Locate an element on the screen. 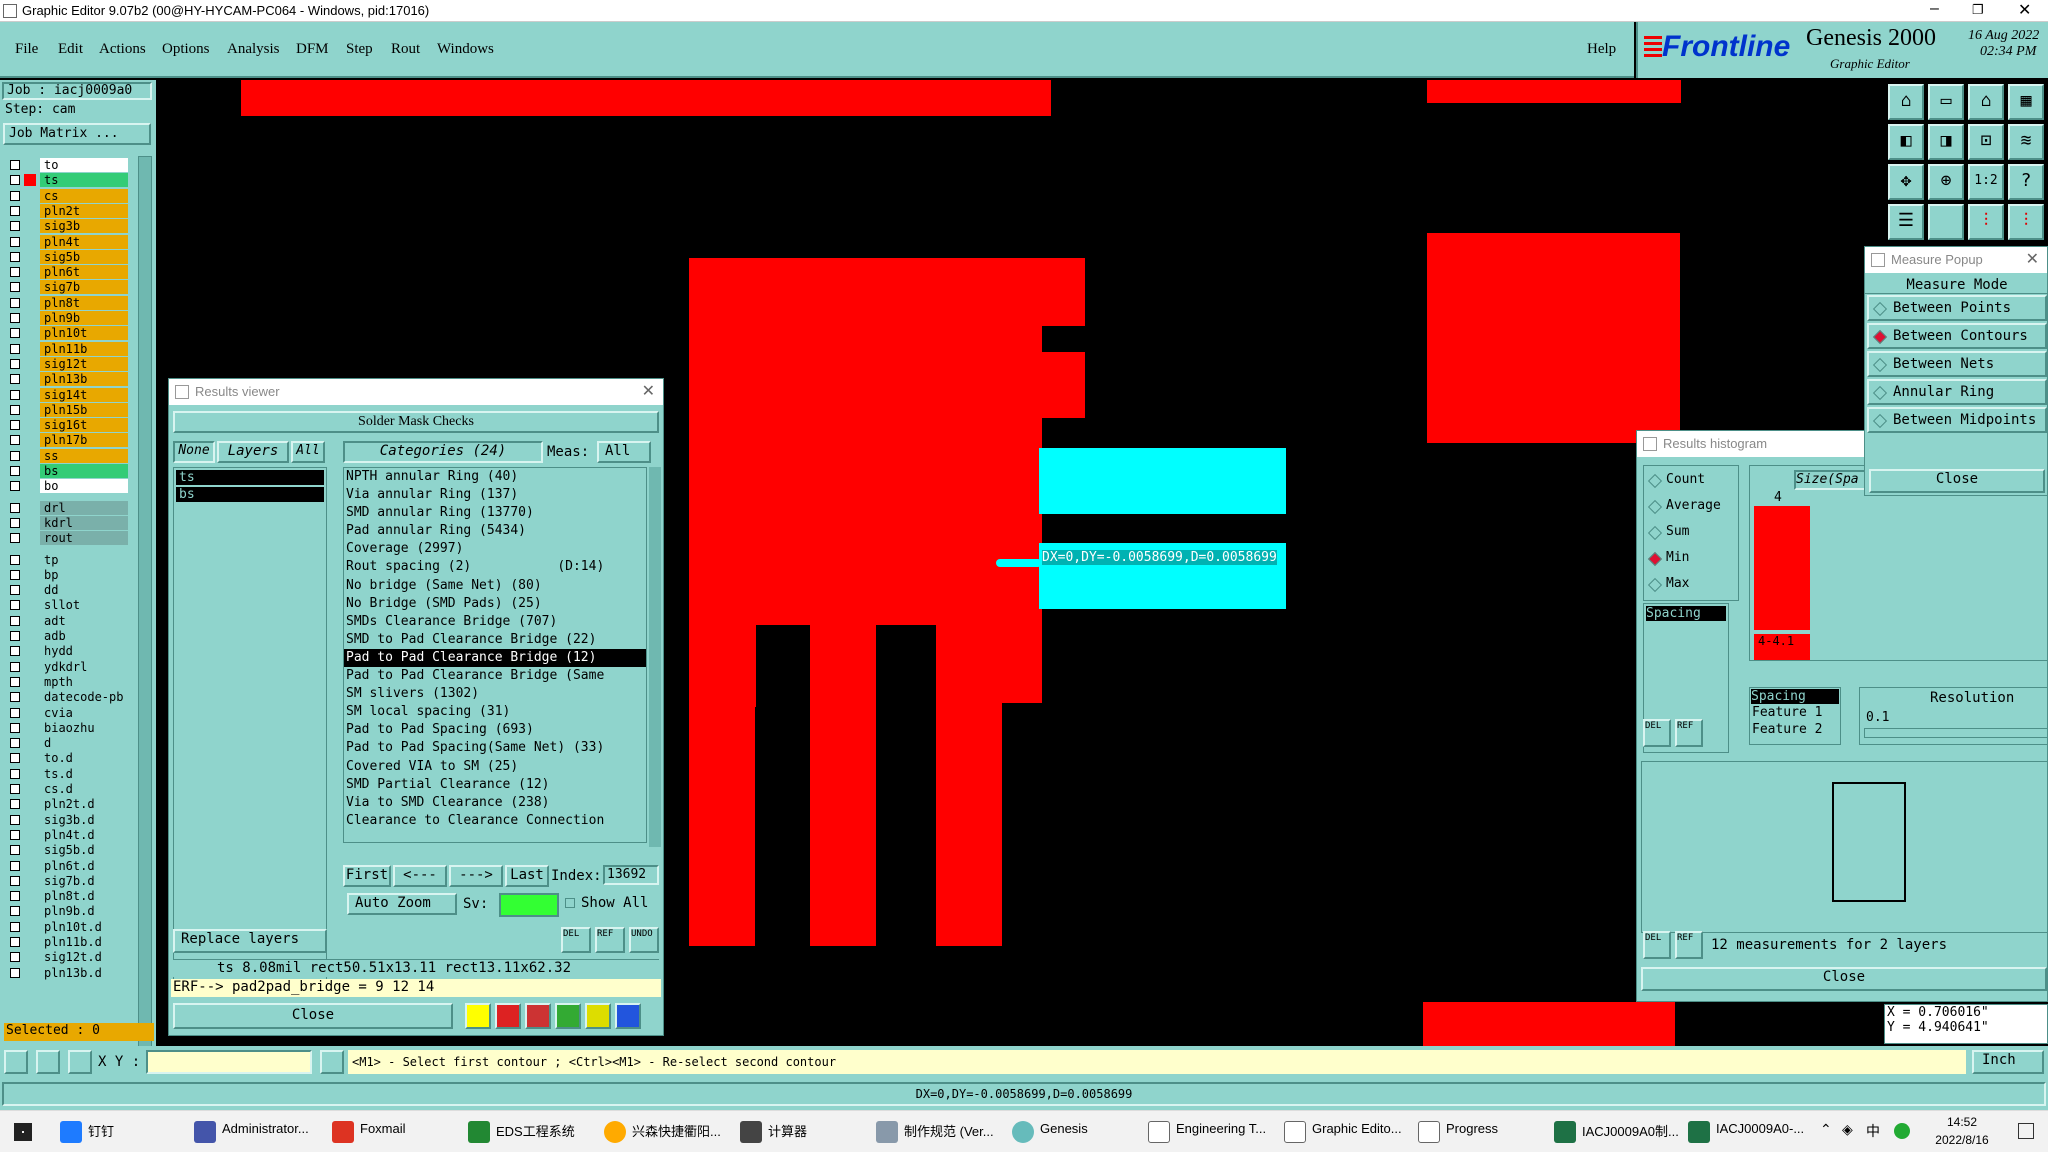 This screenshot has height=1152, width=2048. layer-row: to is located at coordinates (78, 165).